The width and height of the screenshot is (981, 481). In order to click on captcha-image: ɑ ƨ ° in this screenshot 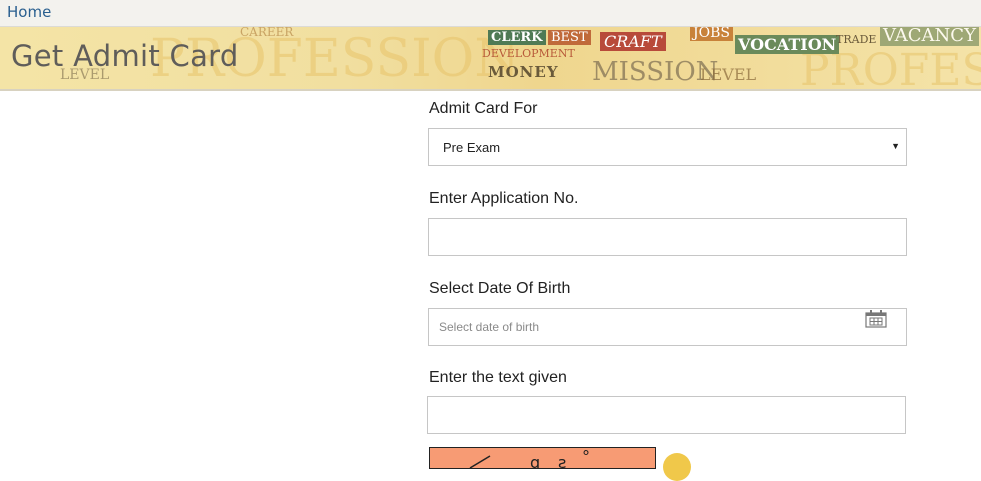, I will do `click(542, 459)`.